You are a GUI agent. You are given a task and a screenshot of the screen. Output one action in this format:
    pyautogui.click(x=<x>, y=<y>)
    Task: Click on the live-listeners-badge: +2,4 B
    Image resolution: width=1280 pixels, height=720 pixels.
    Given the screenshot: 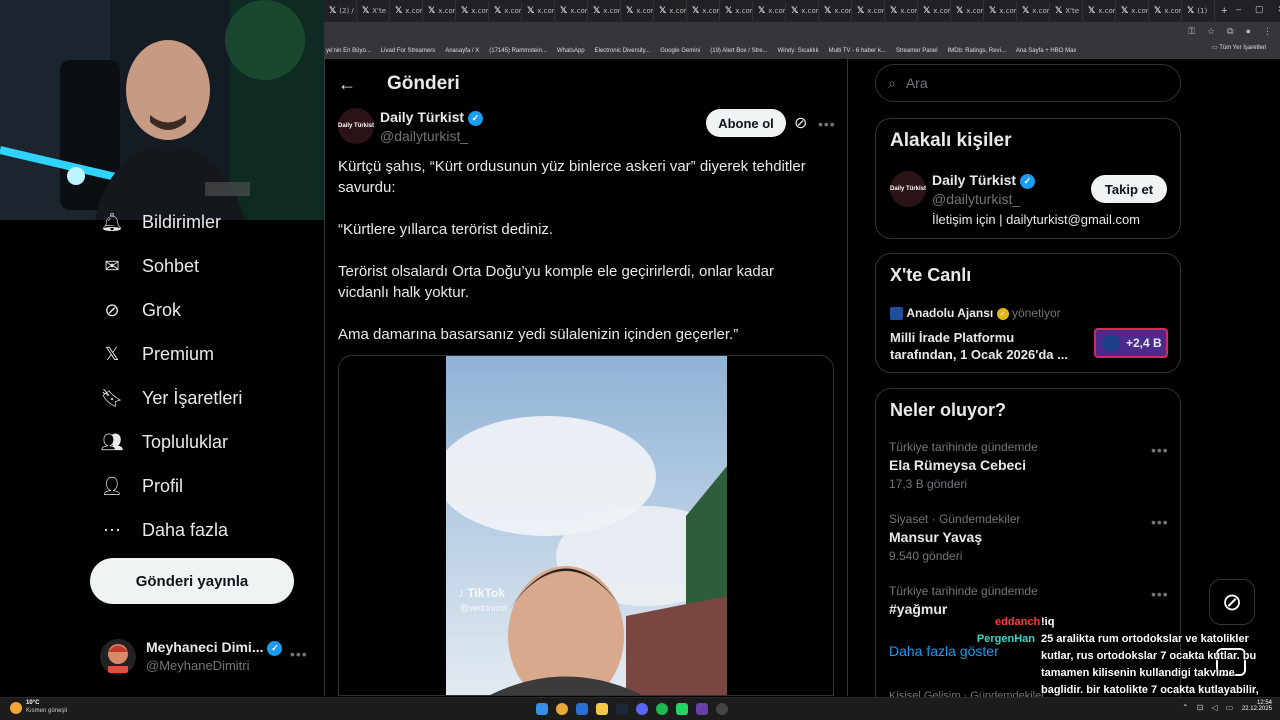 What is the action you would take?
    pyautogui.click(x=1131, y=343)
    